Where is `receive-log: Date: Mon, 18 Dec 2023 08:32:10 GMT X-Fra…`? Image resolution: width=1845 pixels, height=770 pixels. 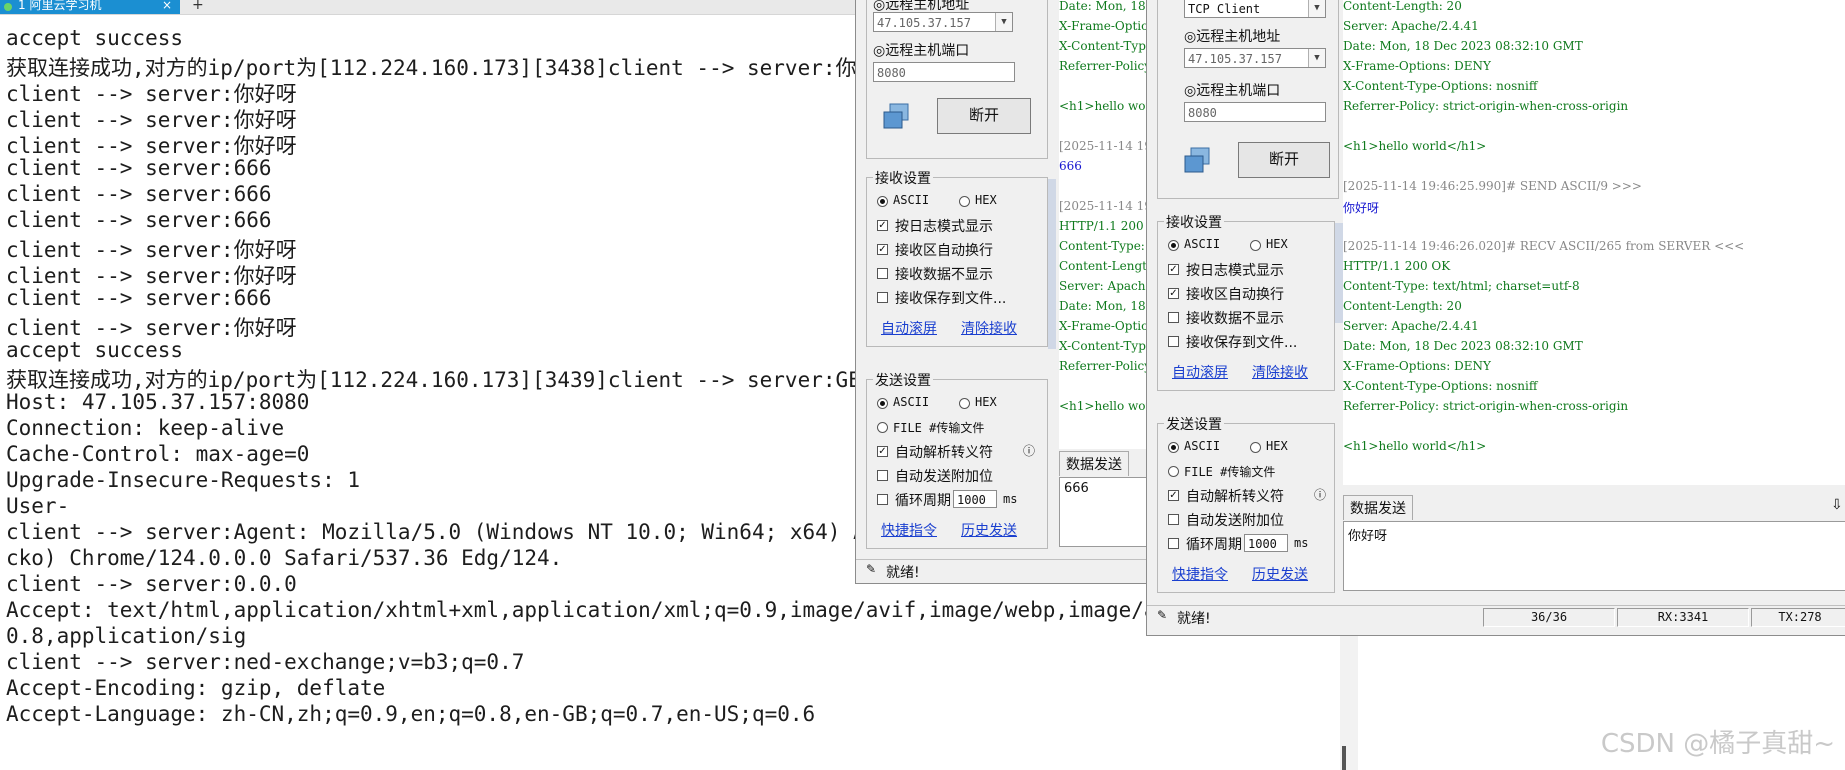 receive-log: Date: Mon, 18 Dec 2023 08:32:10 GMT X-Fra… is located at coordinates (1107, 224).